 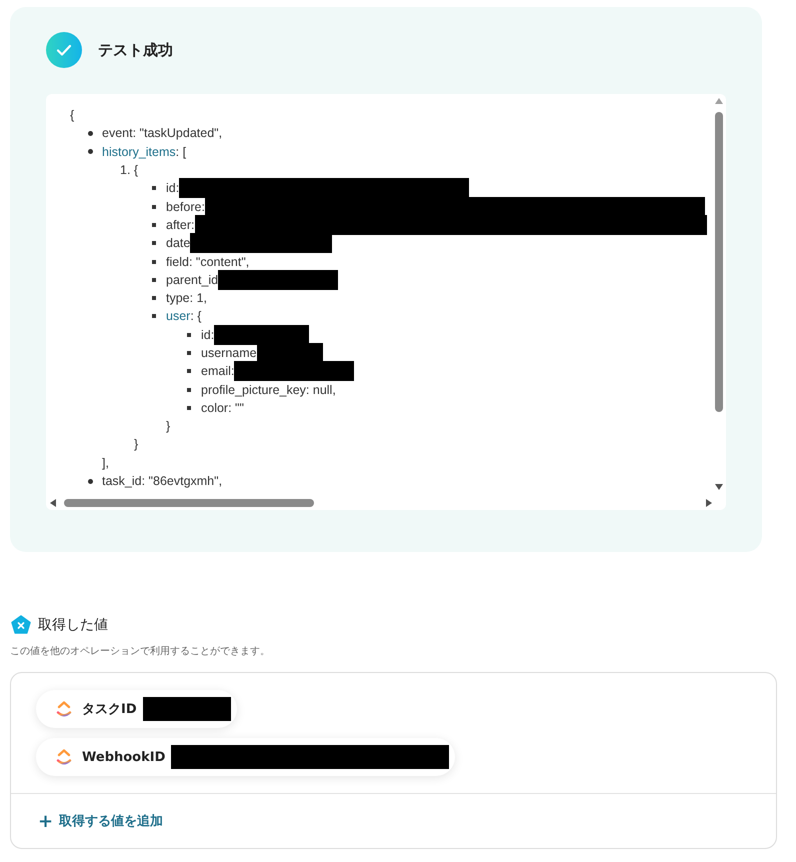 What do you see at coordinates (719, 101) in the screenshot?
I see `scroll-up-icon` at bounding box center [719, 101].